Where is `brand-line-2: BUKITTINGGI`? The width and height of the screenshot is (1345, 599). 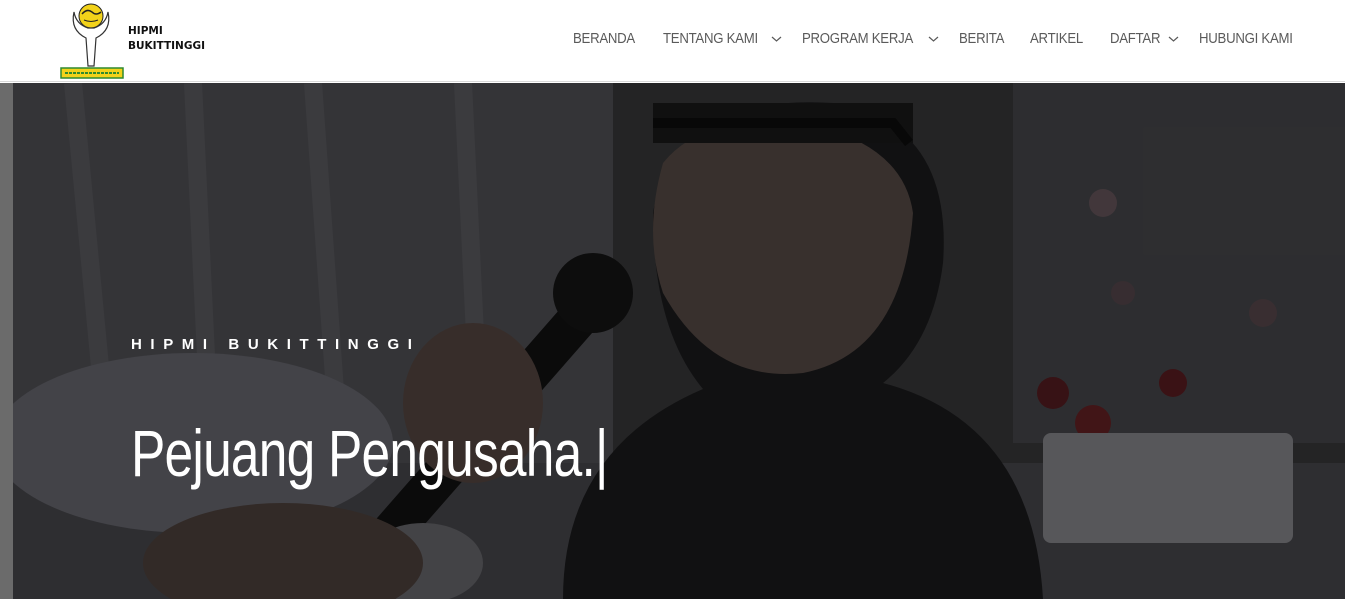
brand-line-2: BUKITTINGGI is located at coordinates (166, 46).